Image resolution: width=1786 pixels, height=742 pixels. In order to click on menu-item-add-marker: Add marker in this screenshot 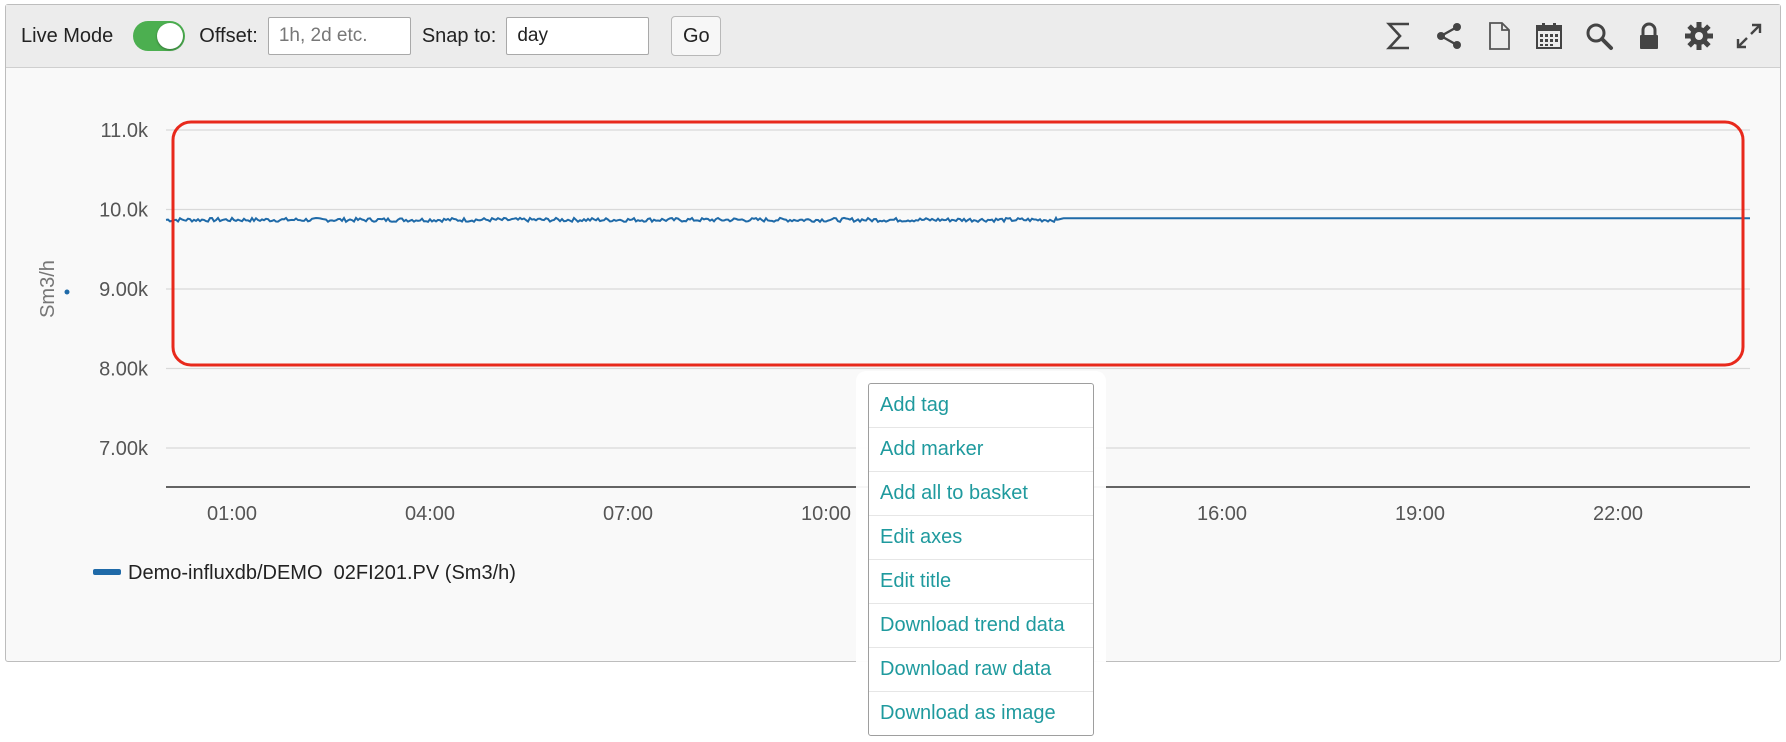, I will do `click(981, 450)`.